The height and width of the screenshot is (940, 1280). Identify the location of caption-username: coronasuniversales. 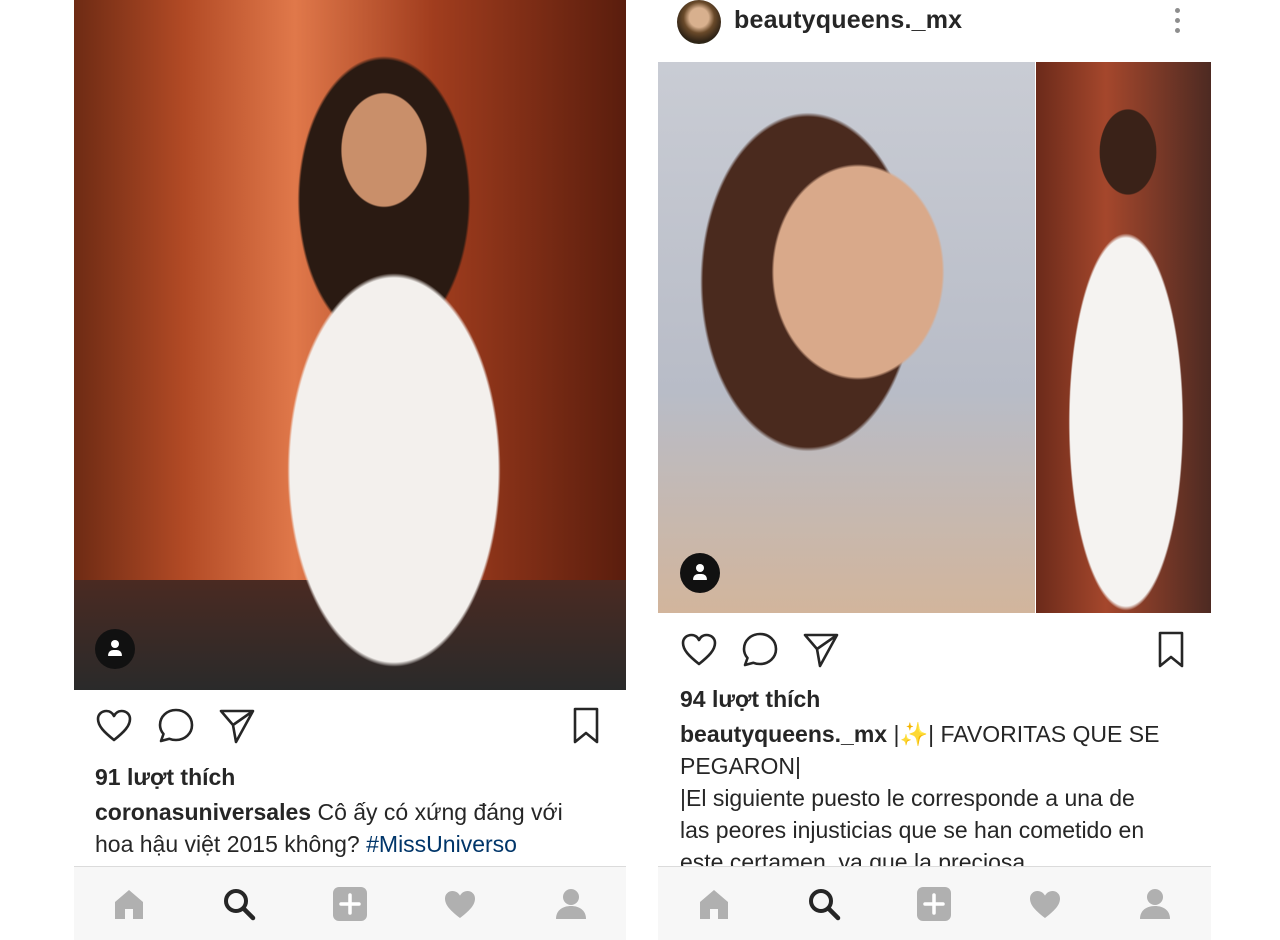
(203, 812).